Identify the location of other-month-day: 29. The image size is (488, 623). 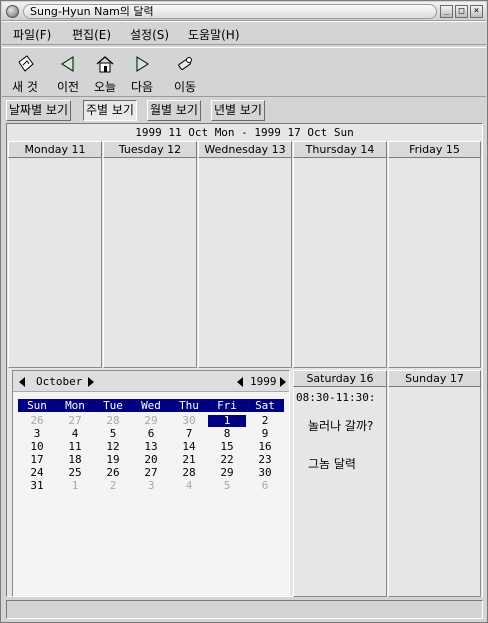
(151, 421).